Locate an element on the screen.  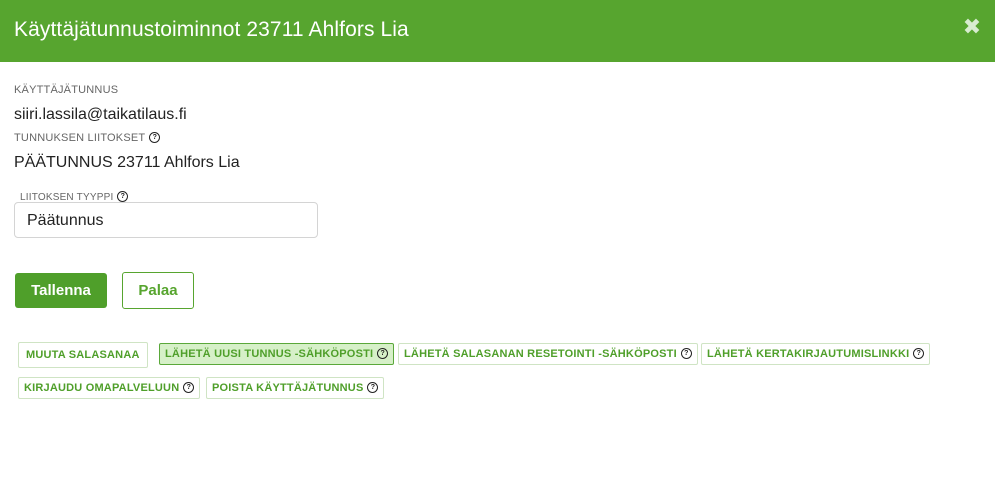
username-label: KÄYTTÄJÄTUNNUS is located at coordinates (66, 90).